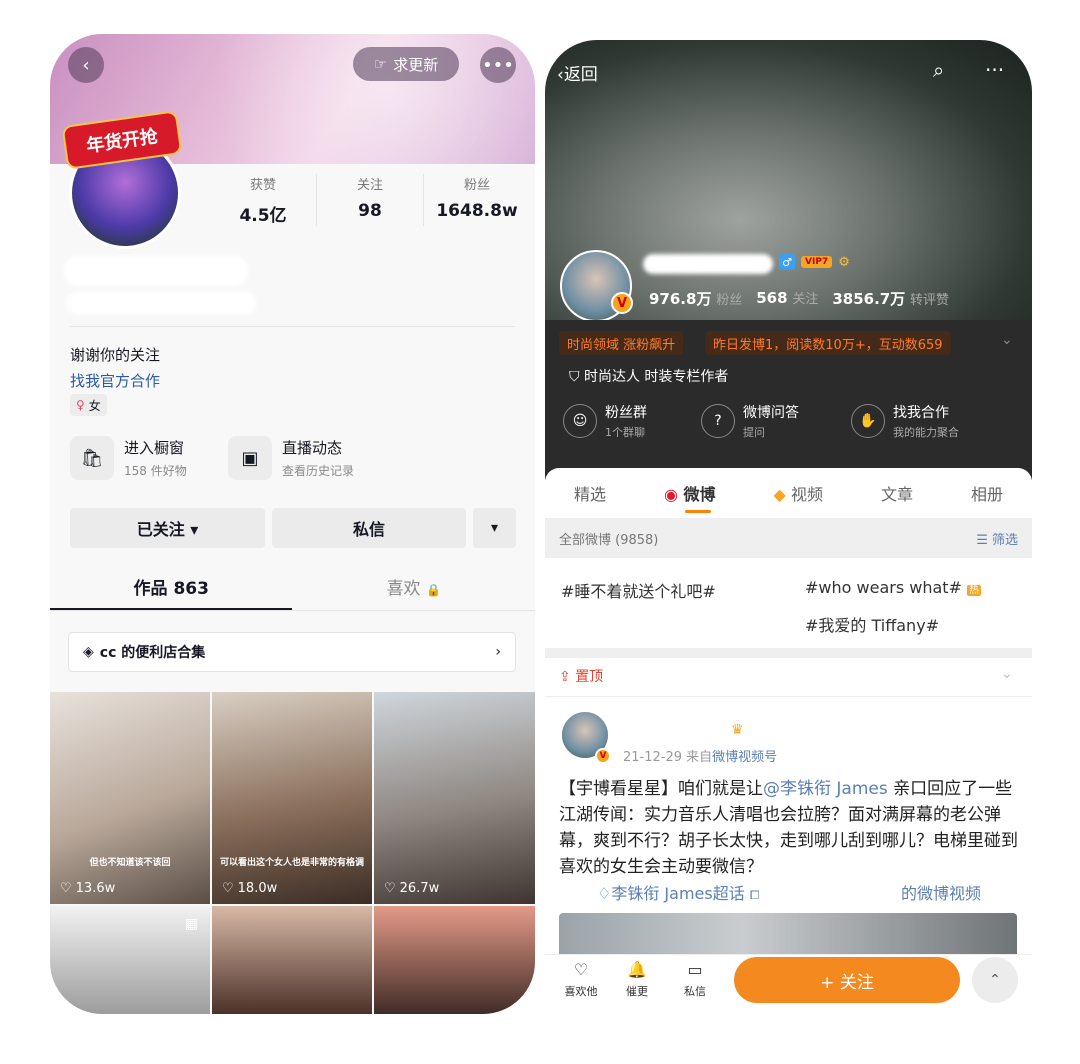 The image size is (1080, 1064). Describe the element at coordinates (637, 969) in the screenshot. I see `bell-icon: 🔔` at that location.